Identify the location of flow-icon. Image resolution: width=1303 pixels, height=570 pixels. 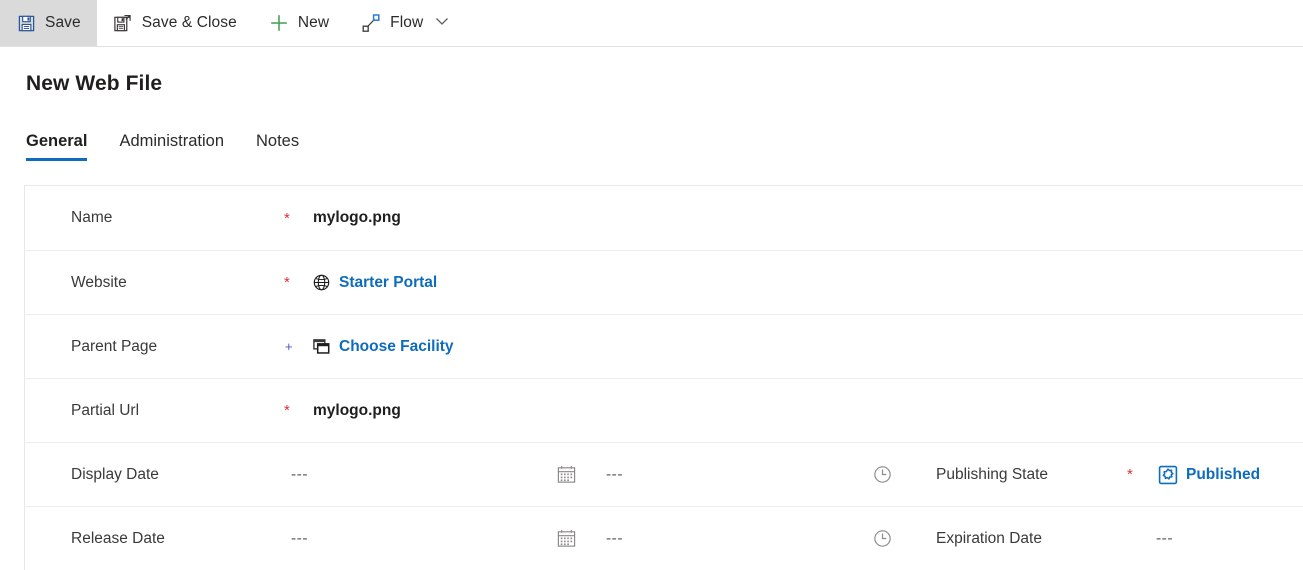
(371, 23).